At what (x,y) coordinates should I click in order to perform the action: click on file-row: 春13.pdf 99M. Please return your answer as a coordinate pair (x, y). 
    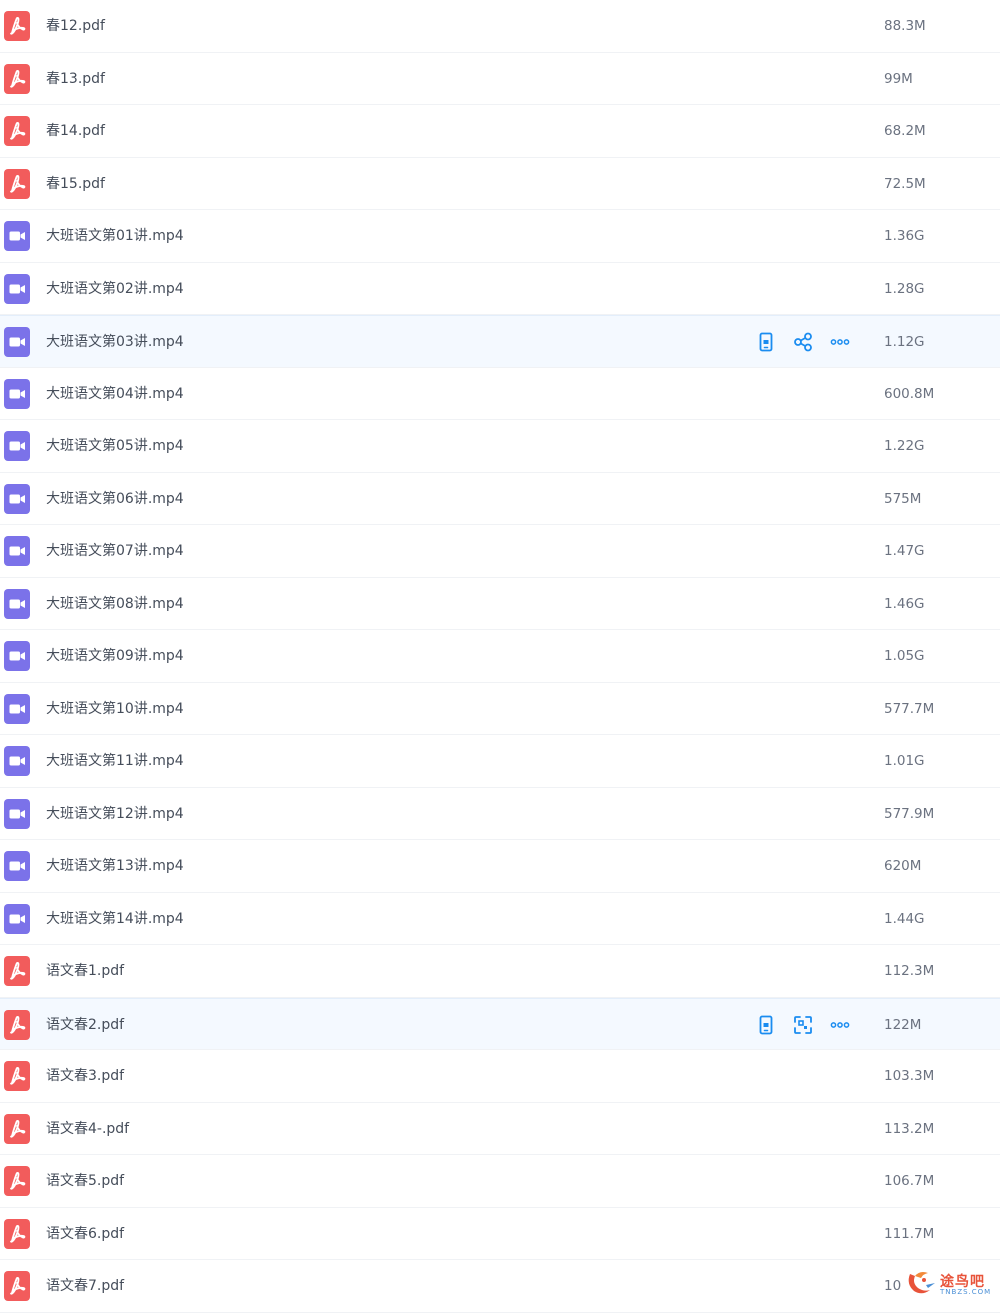
    Looking at the image, I should click on (500, 79).